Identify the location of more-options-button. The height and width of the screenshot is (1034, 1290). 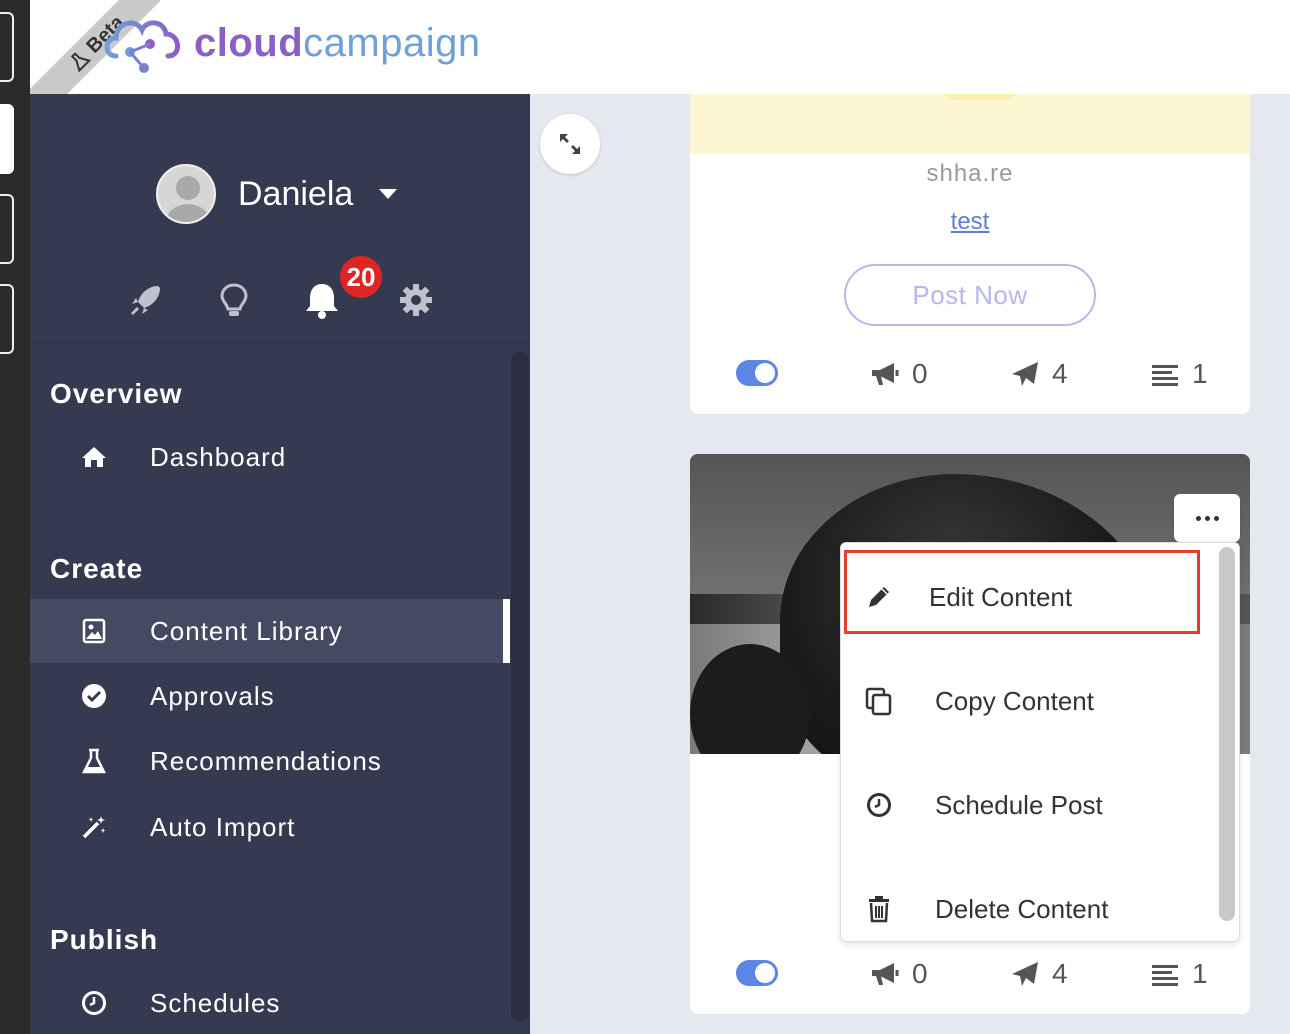
(1207, 518).